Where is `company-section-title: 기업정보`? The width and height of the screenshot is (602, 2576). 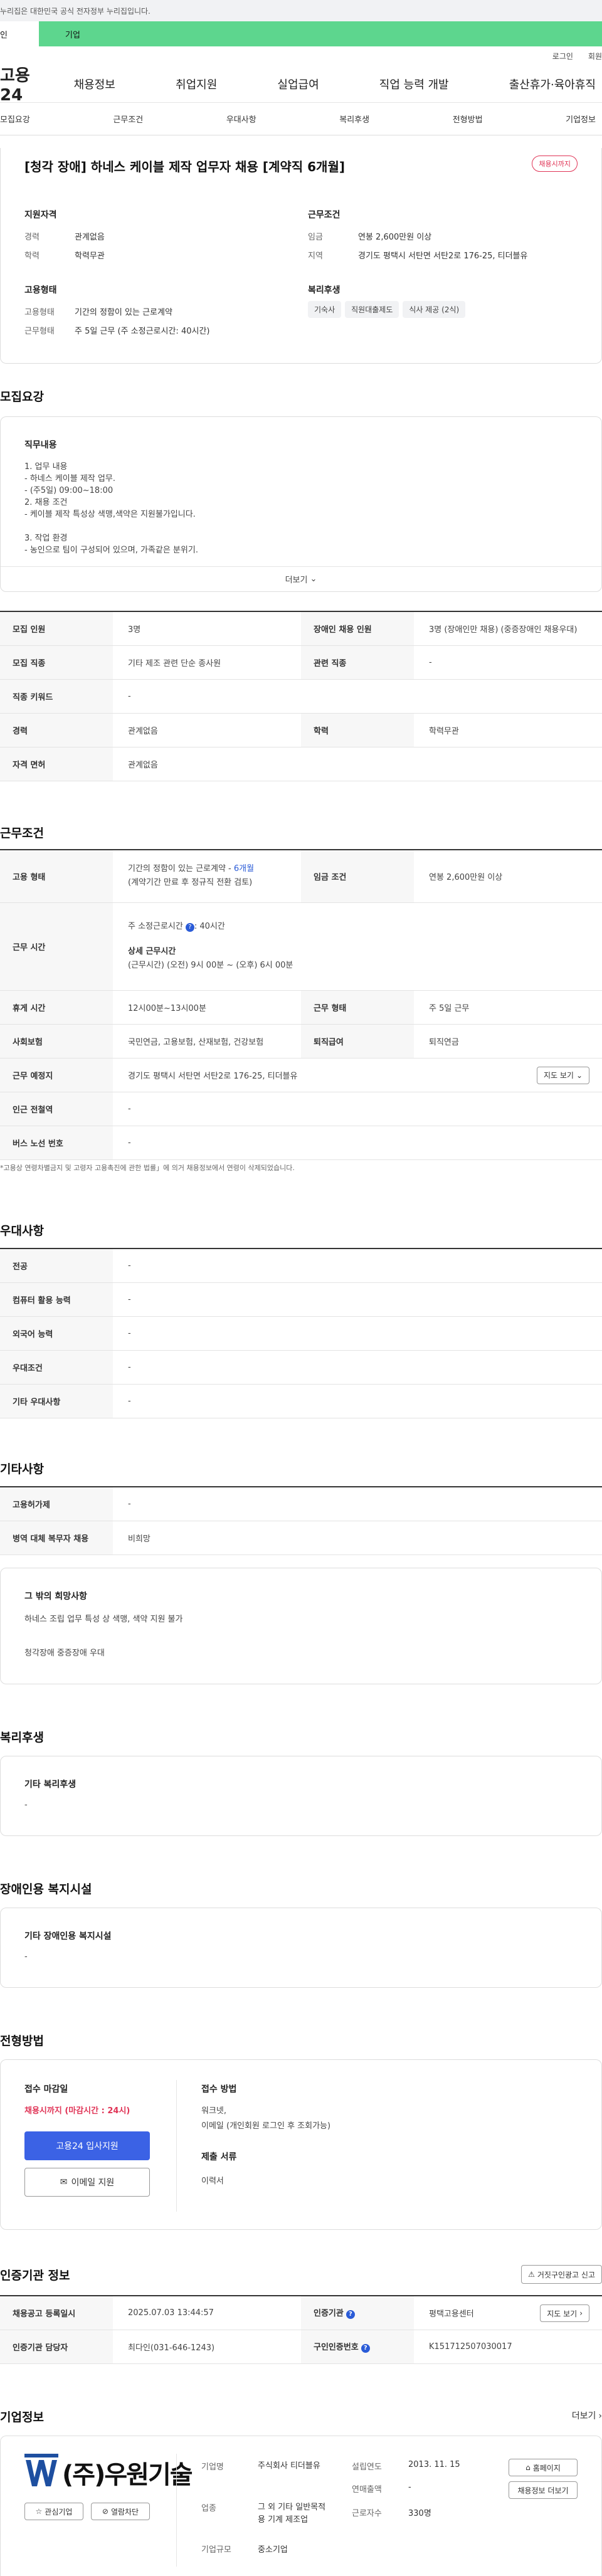
company-section-title: 기업정보 is located at coordinates (22, 2417).